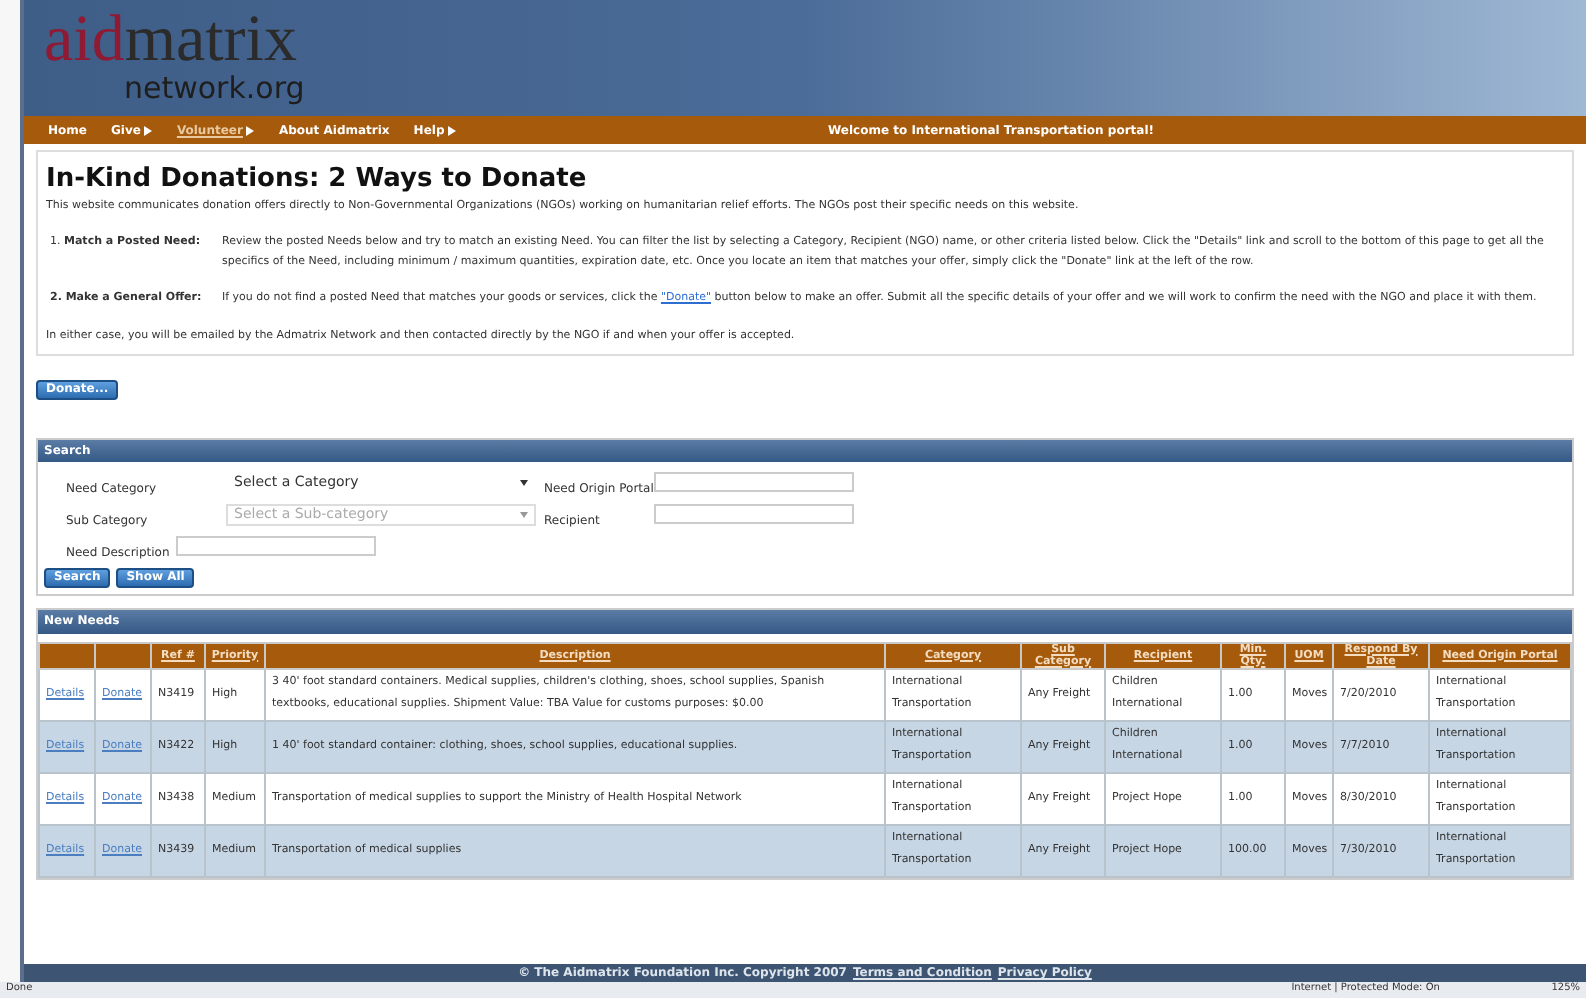 The height and width of the screenshot is (998, 1586). I want to click on page-title: In-Kind Donations: 2 Ways to Donate, so click(317, 179).